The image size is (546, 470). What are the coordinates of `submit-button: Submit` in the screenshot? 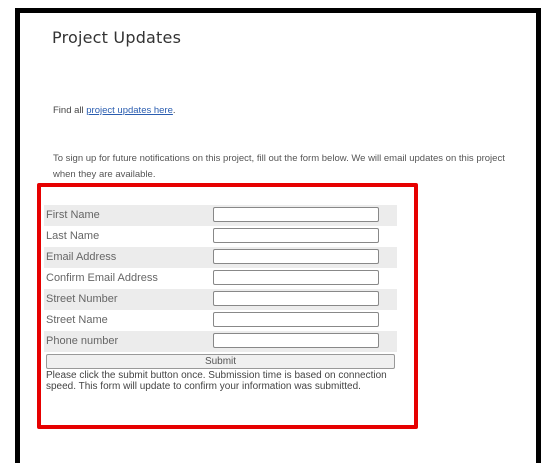 It's located at (220, 361).